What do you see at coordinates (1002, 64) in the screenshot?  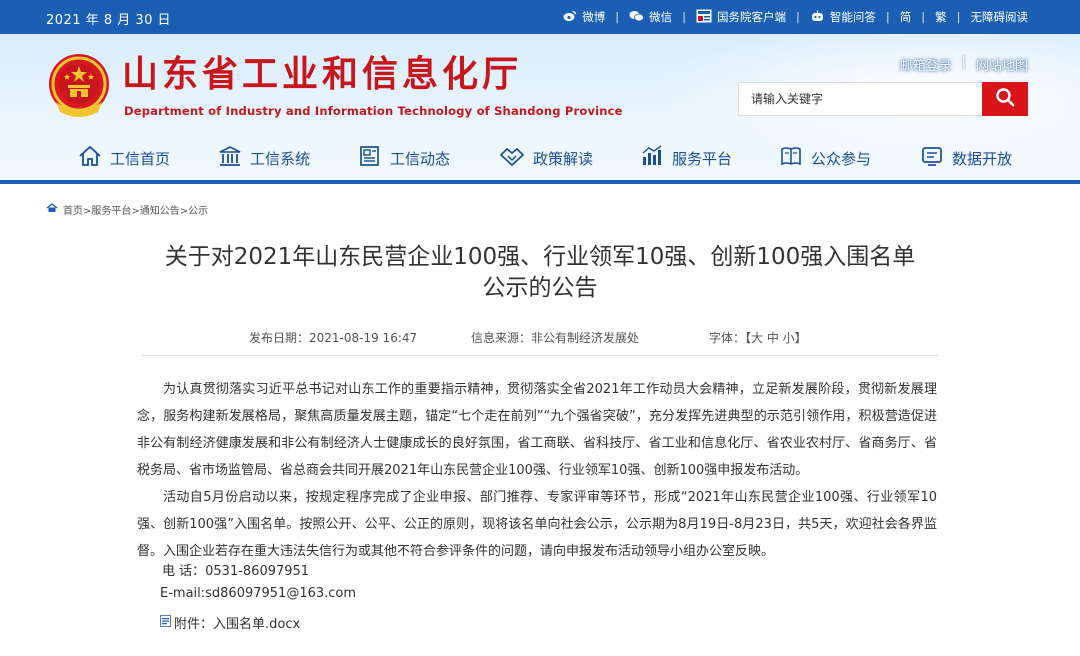 I see `sitemap-link: 网站地图` at bounding box center [1002, 64].